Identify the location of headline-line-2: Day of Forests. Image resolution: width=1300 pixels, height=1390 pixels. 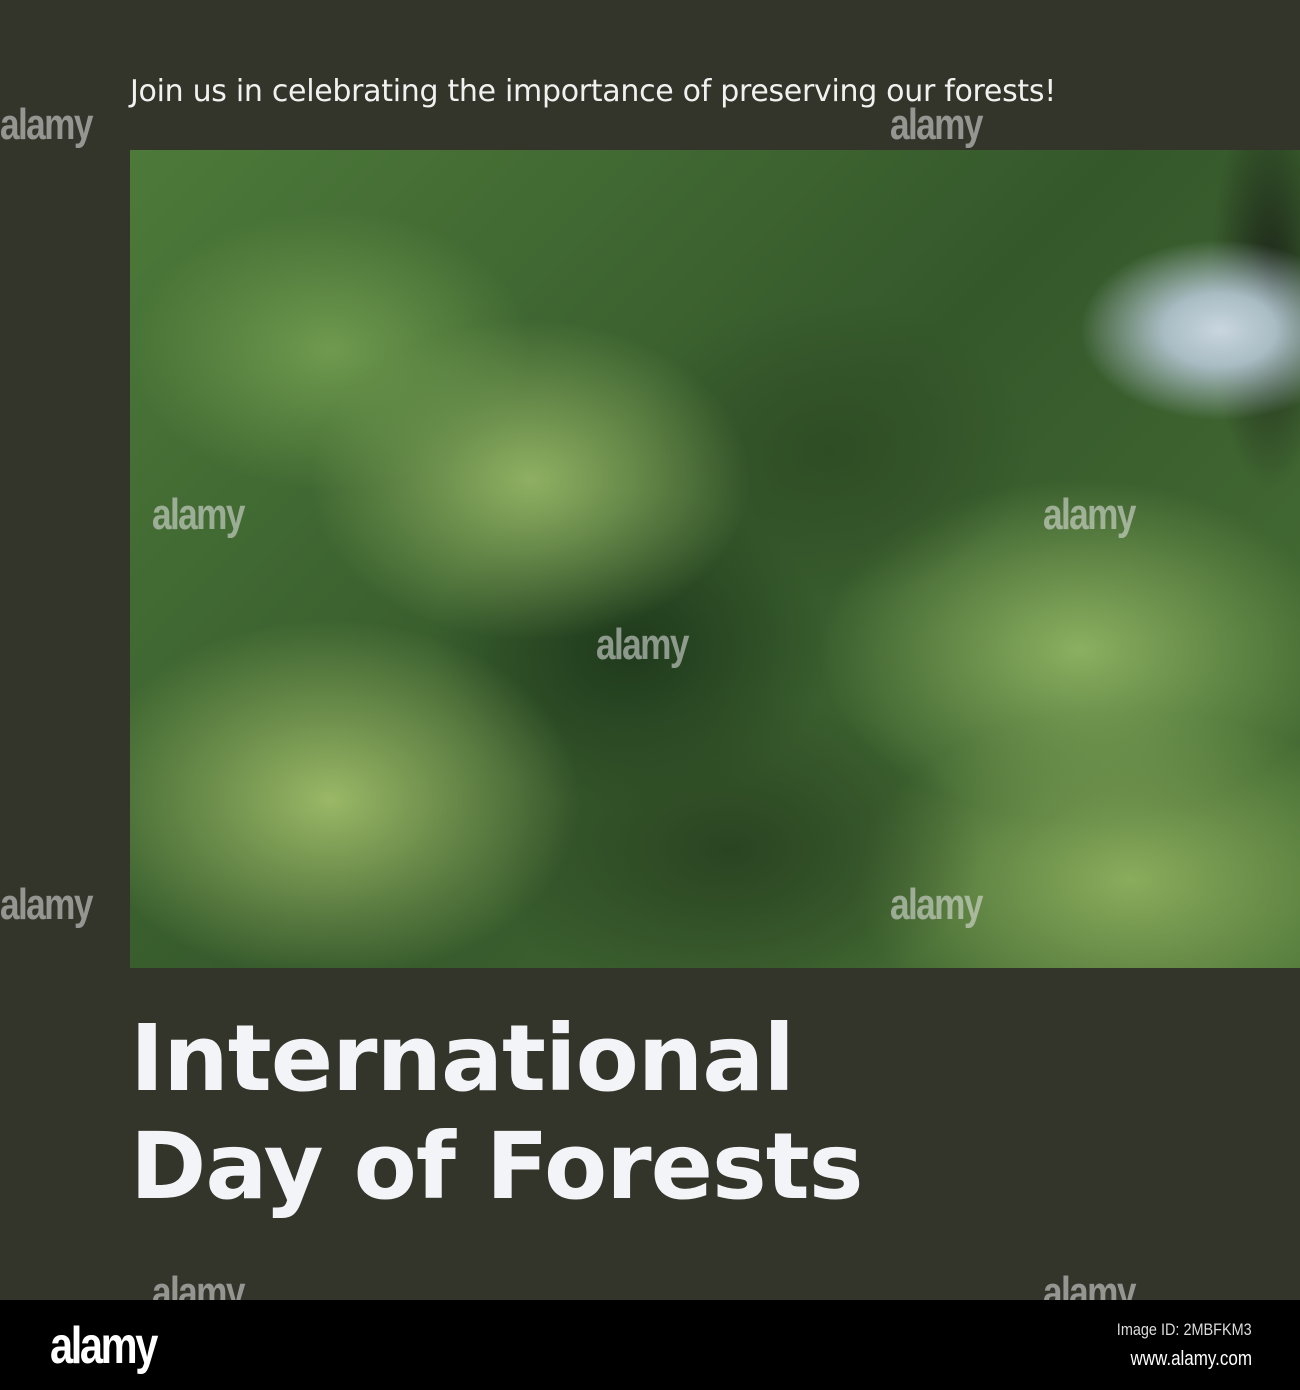
(496, 1166).